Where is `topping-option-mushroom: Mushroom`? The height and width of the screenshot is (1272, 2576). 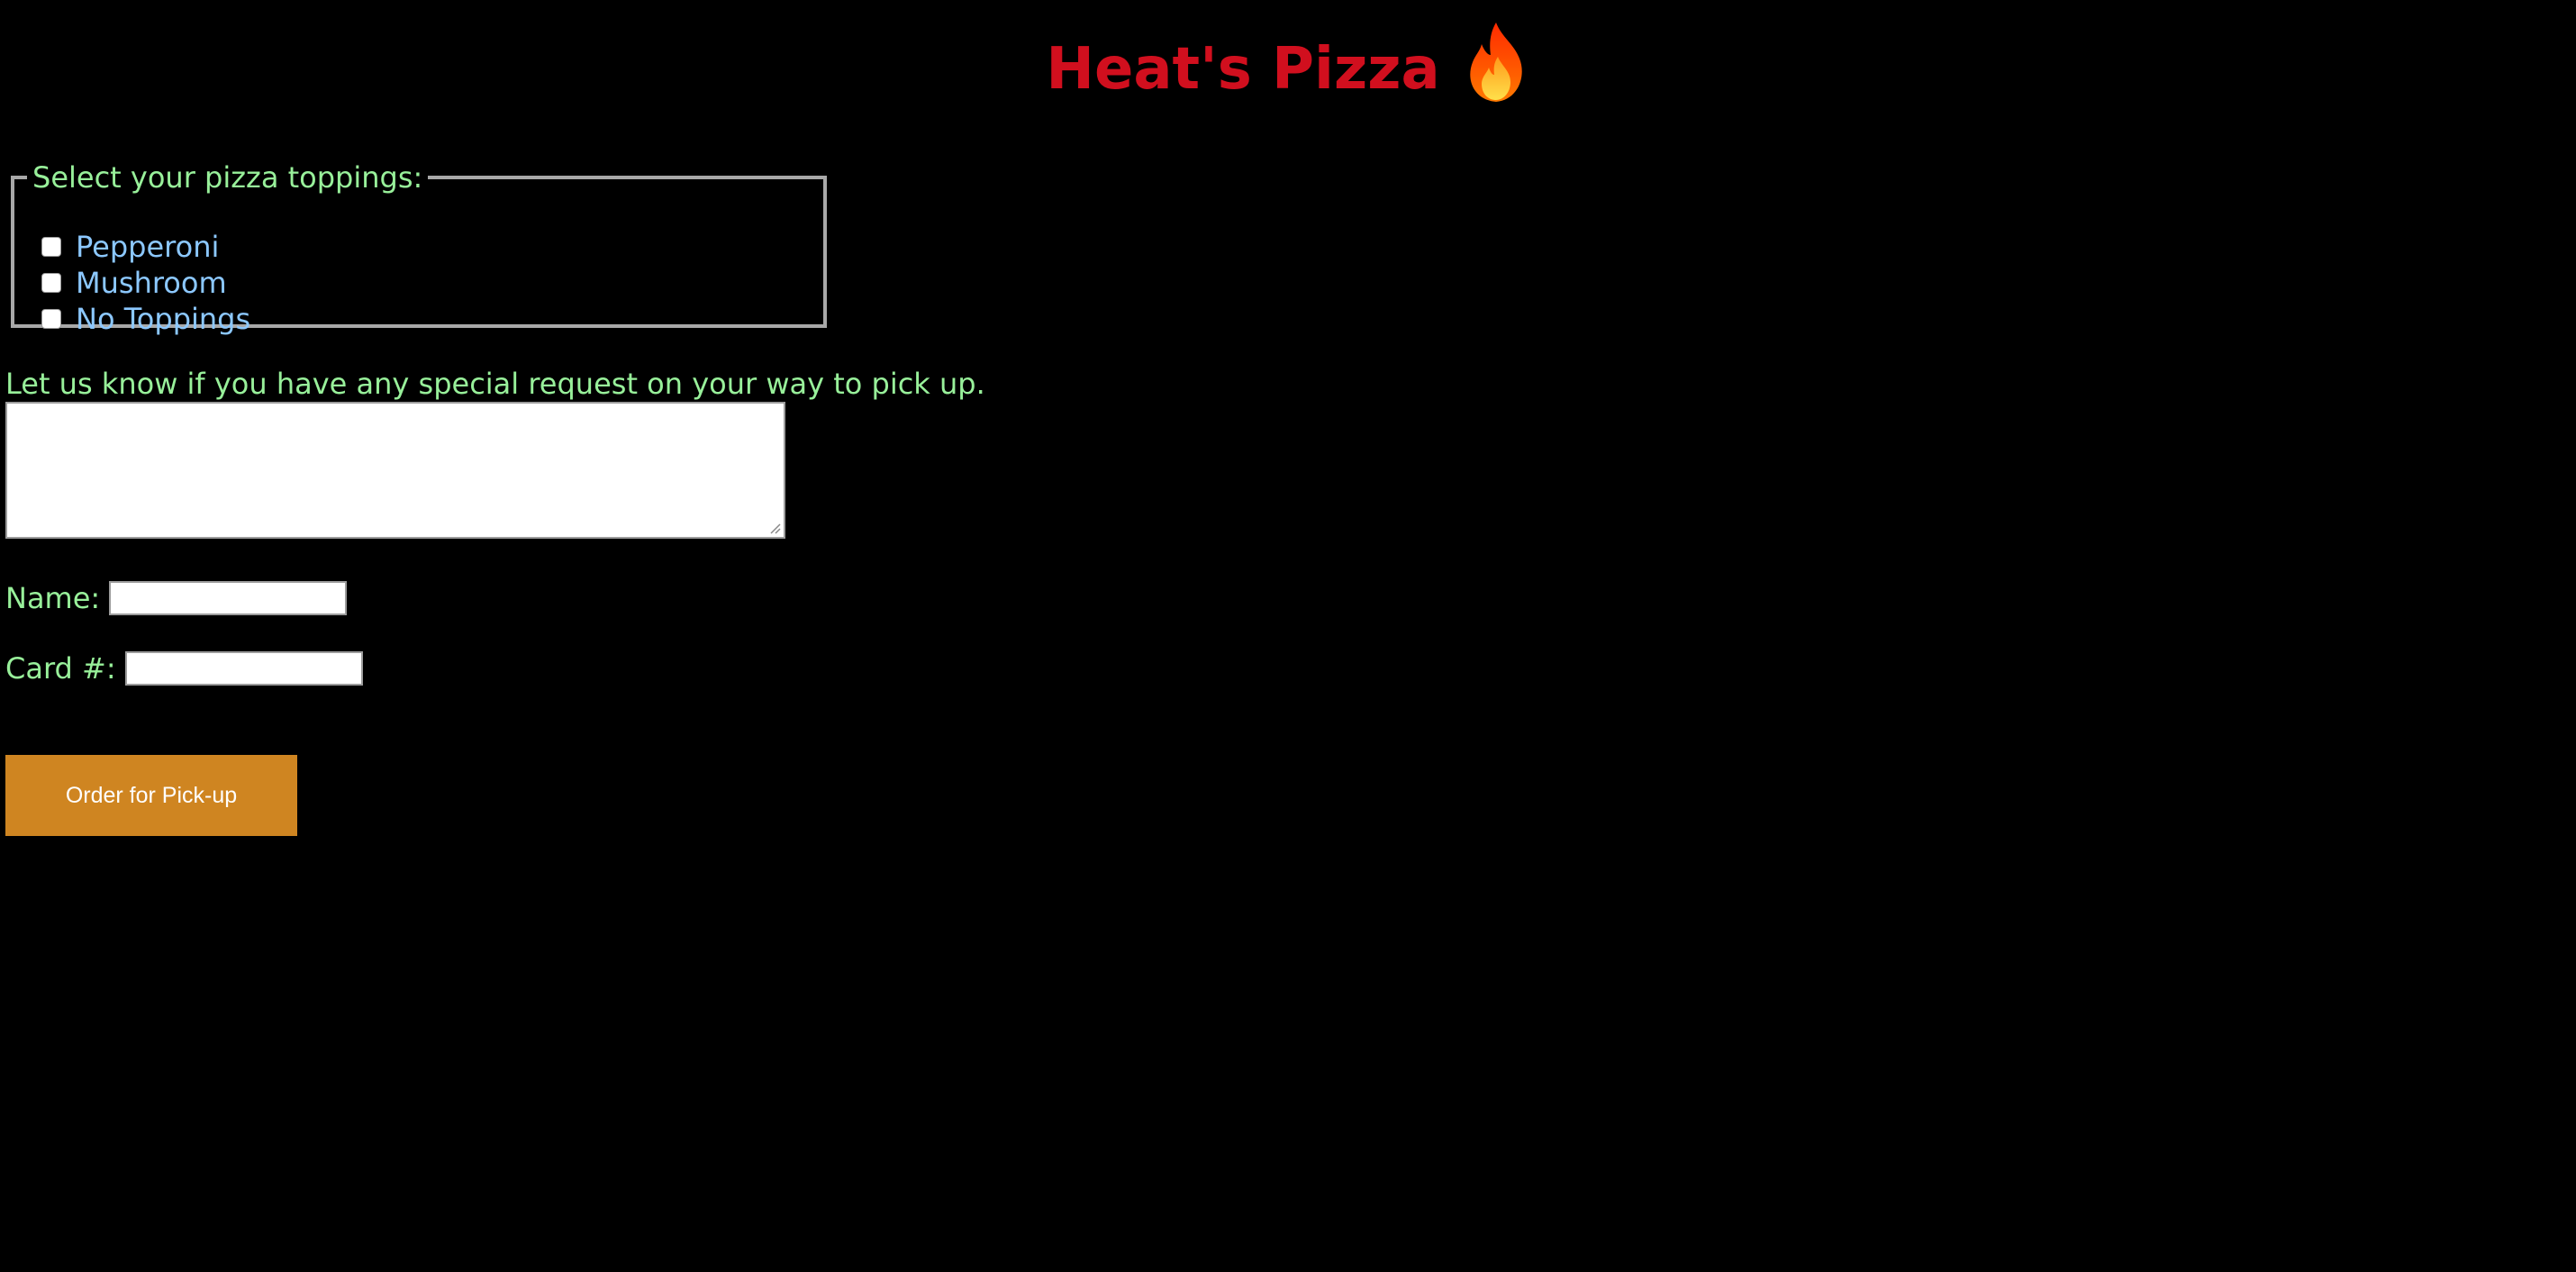
topping-option-mushroom: Mushroom is located at coordinates (134, 283).